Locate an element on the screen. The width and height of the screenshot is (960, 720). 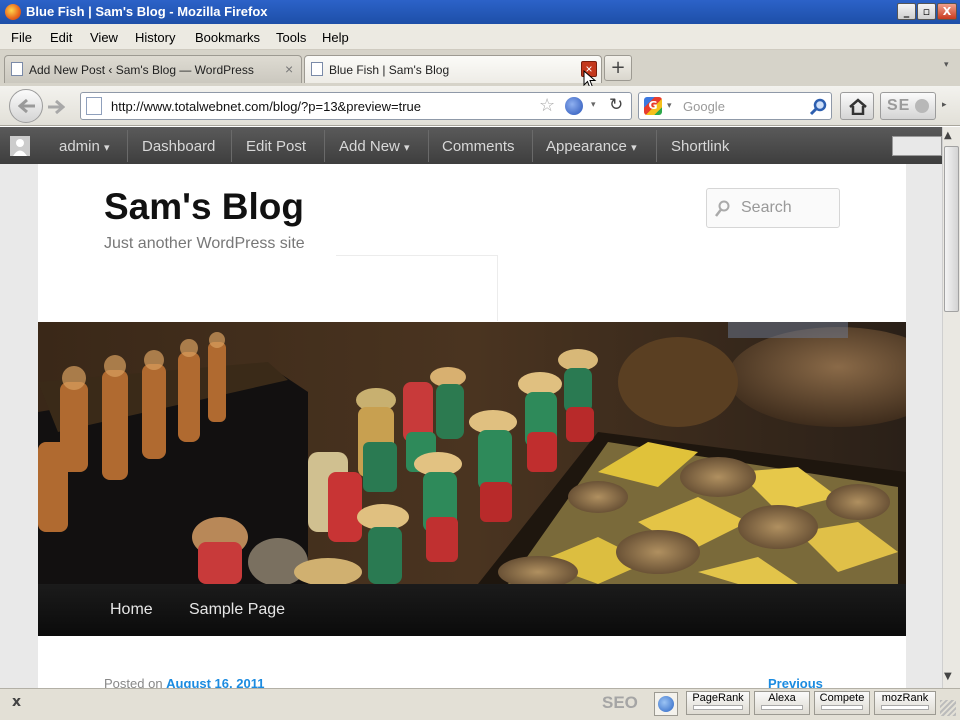
mozrank-bar is located at coordinates (905, 707).